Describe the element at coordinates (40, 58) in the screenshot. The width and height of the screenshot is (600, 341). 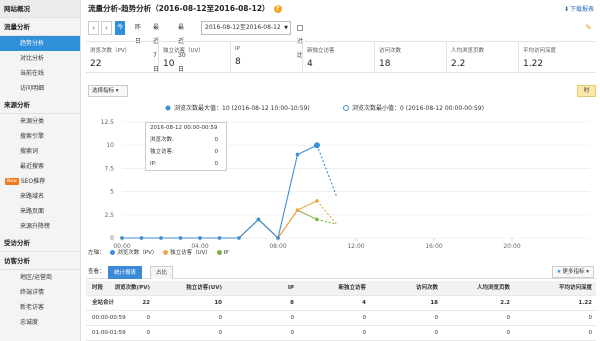
I see `sidebar-item-compare: 对比分析` at that location.